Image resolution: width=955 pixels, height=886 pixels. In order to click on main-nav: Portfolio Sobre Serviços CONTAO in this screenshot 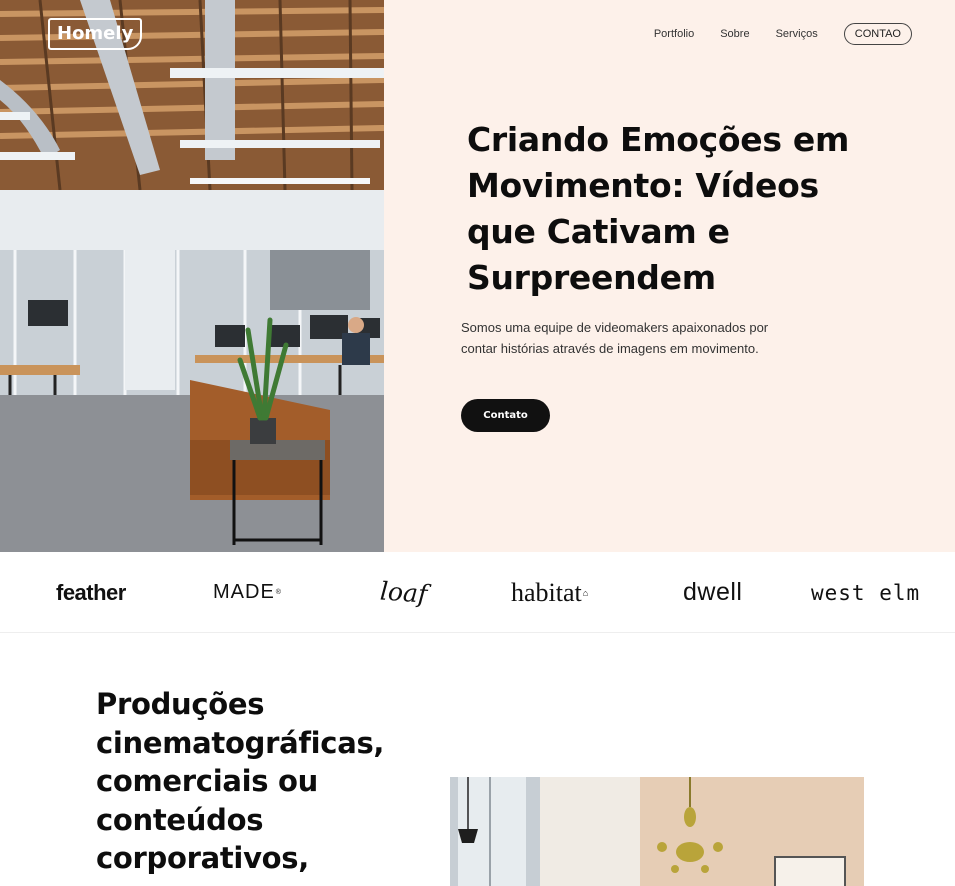, I will do `click(783, 34)`.